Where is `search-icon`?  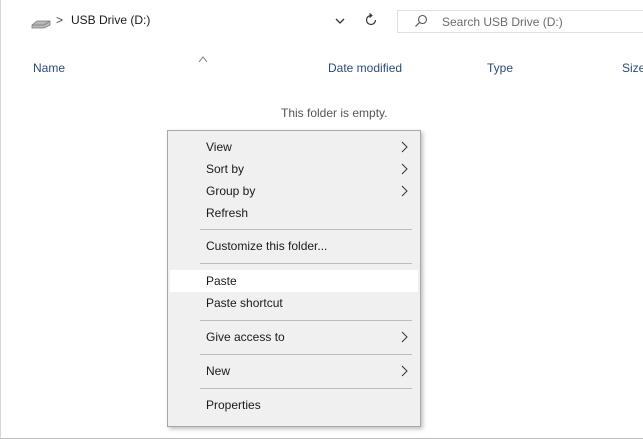
search-icon is located at coordinates (421, 20).